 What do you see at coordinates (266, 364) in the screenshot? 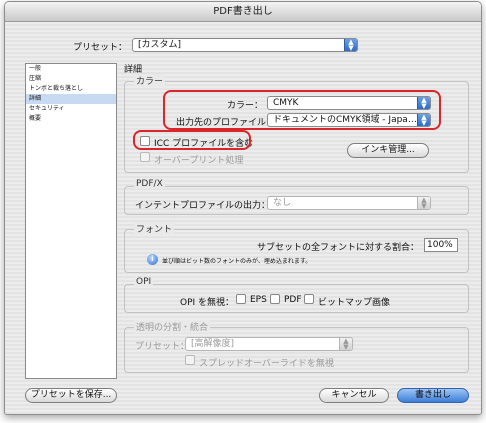
I see `ignore-spread-override-label: スプレッドオーバーライドを無視` at bounding box center [266, 364].